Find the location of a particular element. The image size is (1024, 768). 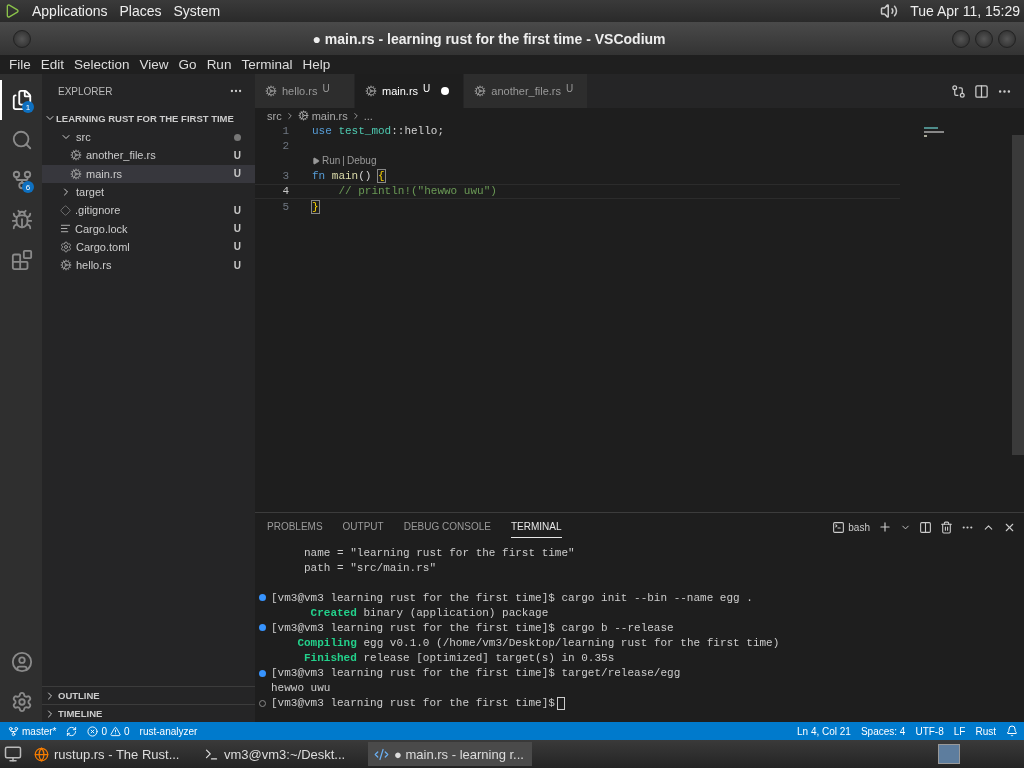

editor-tab: another_file.rs U is located at coordinates (526, 91).